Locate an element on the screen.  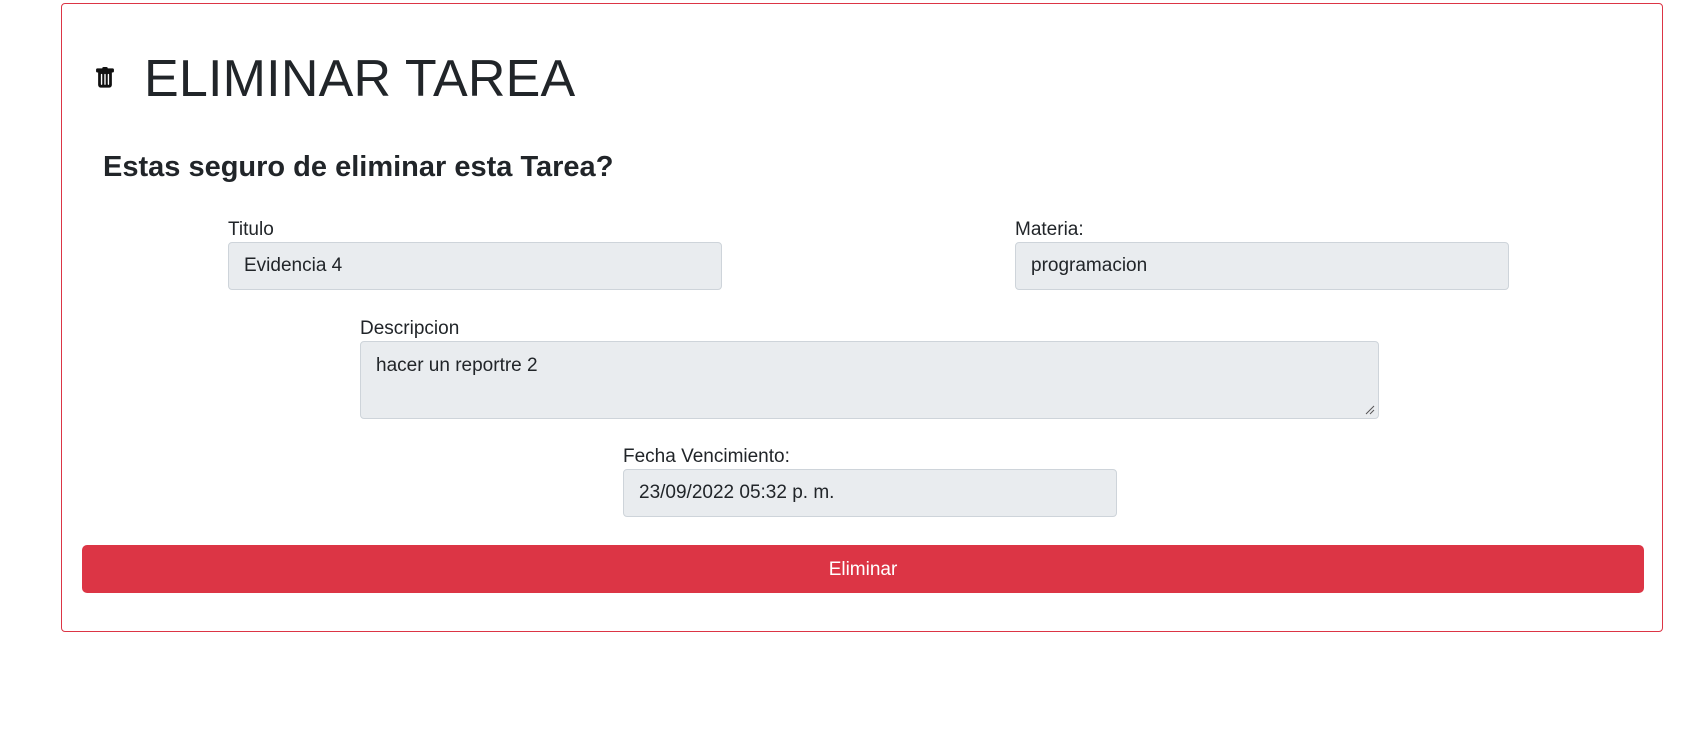
confirmation-question: Estas seguro de eliminar esta Tarea? is located at coordinates (358, 167).